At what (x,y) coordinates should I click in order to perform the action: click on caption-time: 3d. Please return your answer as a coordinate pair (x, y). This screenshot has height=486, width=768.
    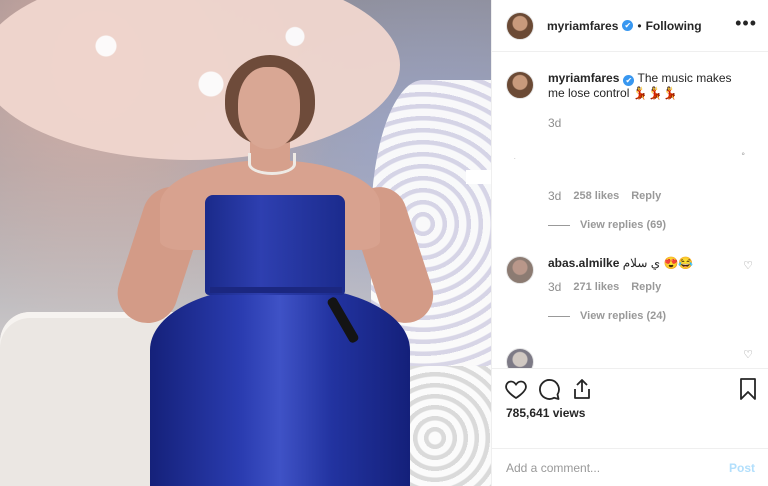
    Looking at the image, I should click on (554, 123).